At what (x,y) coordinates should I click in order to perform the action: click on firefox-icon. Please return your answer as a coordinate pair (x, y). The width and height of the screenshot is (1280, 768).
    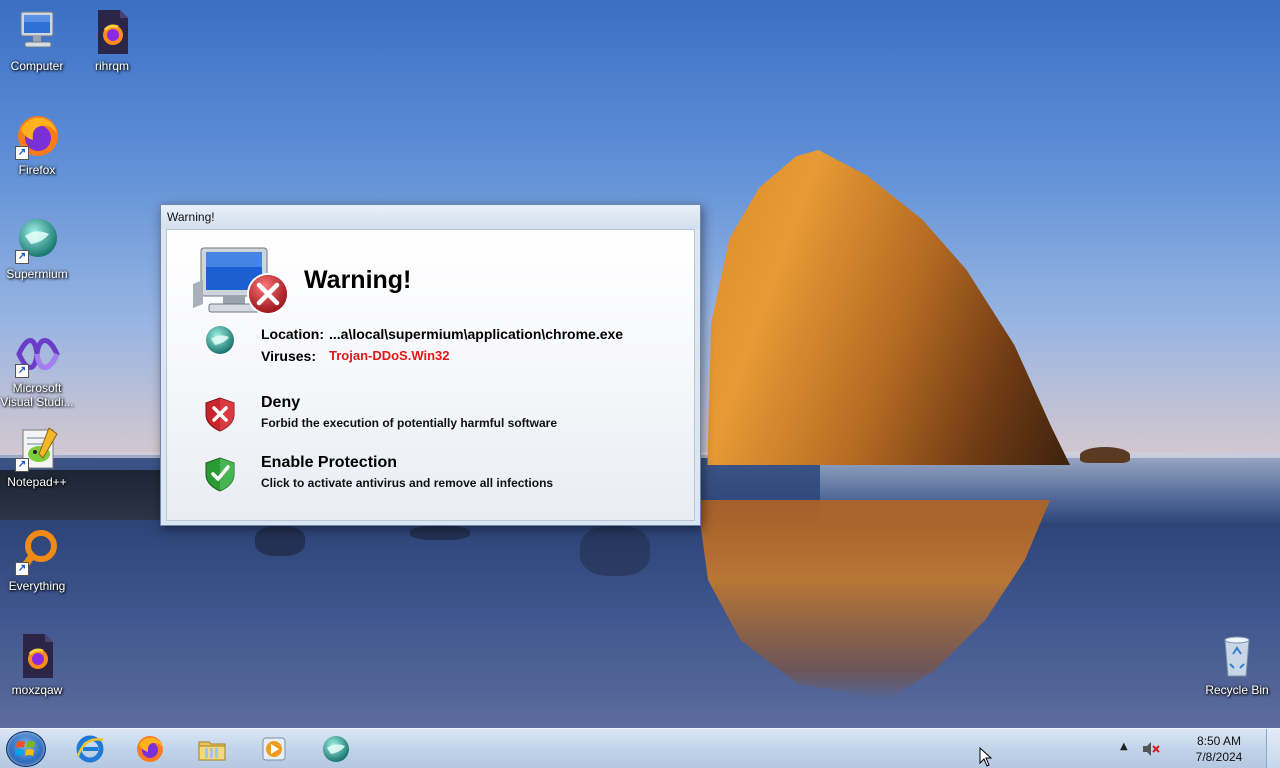
    Looking at the image, I should click on (150, 749).